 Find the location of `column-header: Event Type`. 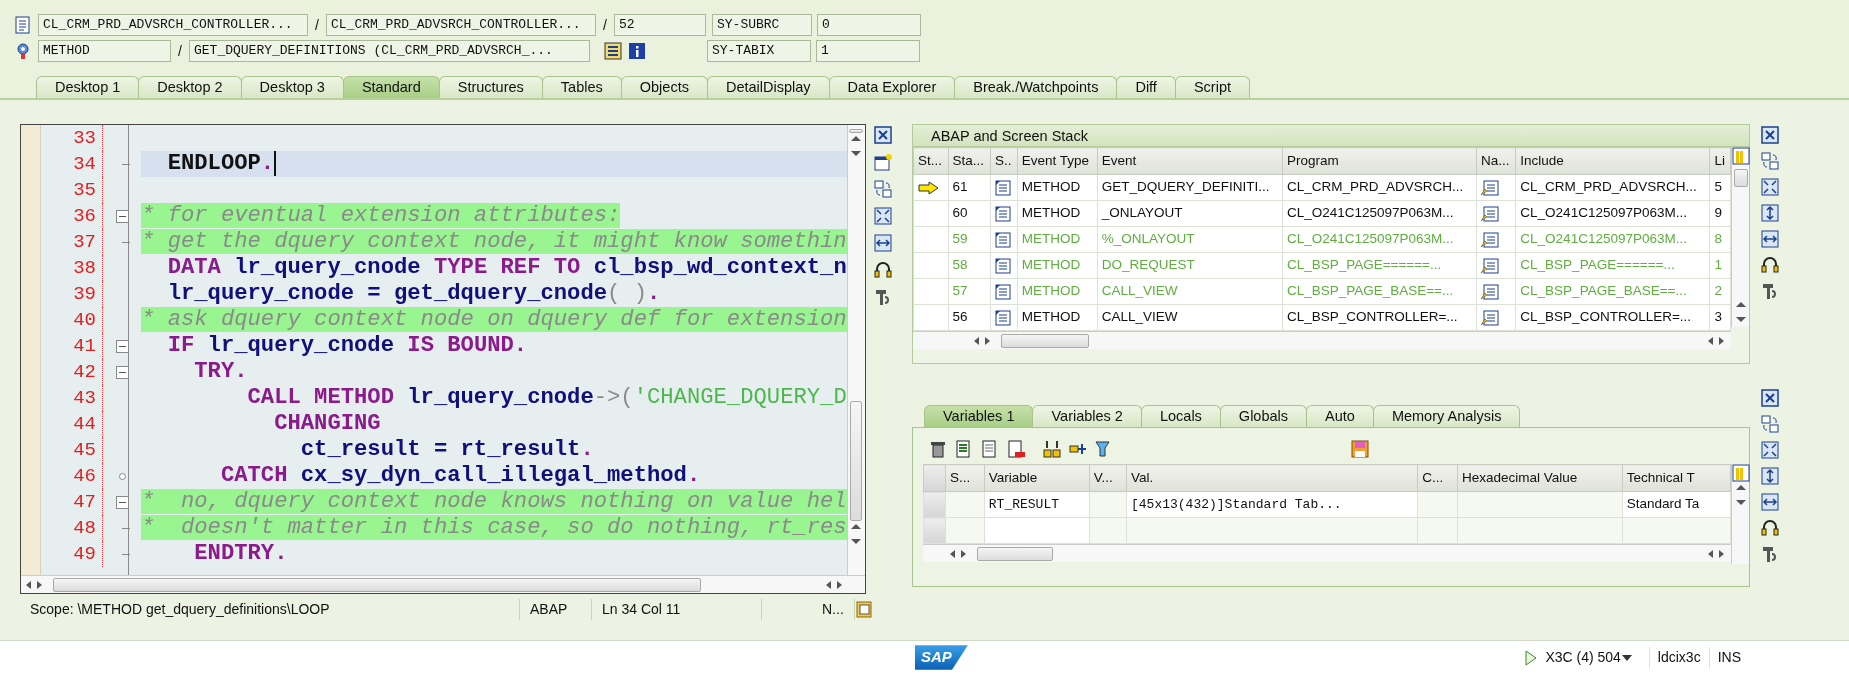

column-header: Event Type is located at coordinates (1057, 161).